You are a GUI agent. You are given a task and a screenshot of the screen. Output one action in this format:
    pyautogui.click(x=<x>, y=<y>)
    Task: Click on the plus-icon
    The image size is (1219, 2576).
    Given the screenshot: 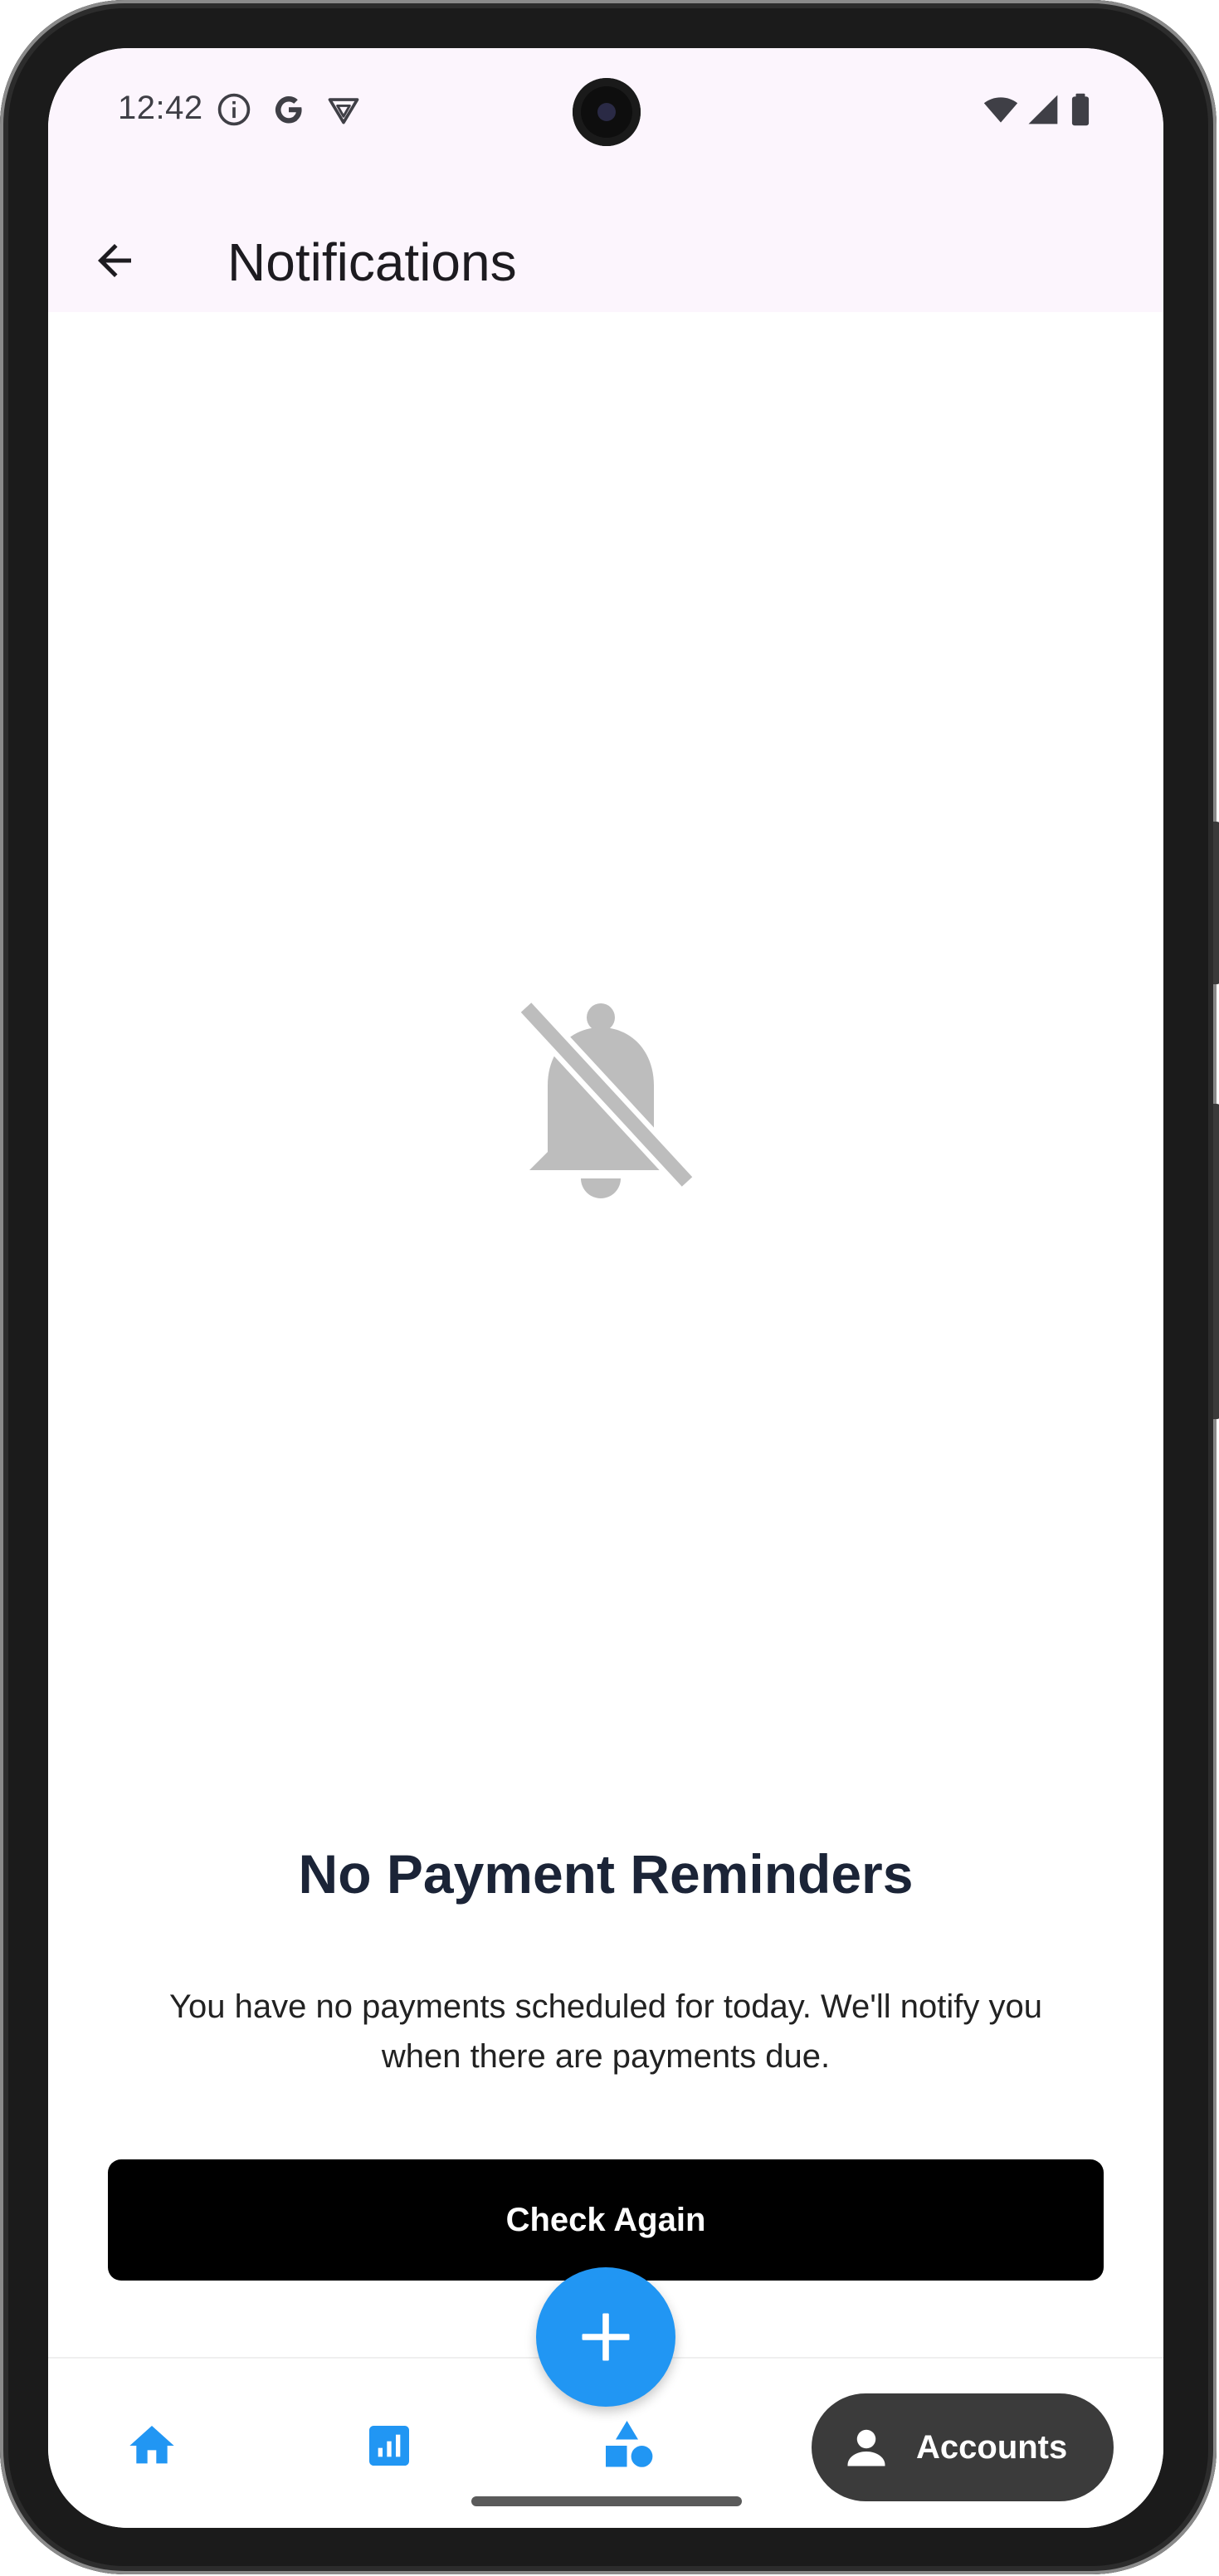 What is the action you would take?
    pyautogui.click(x=606, y=2337)
    